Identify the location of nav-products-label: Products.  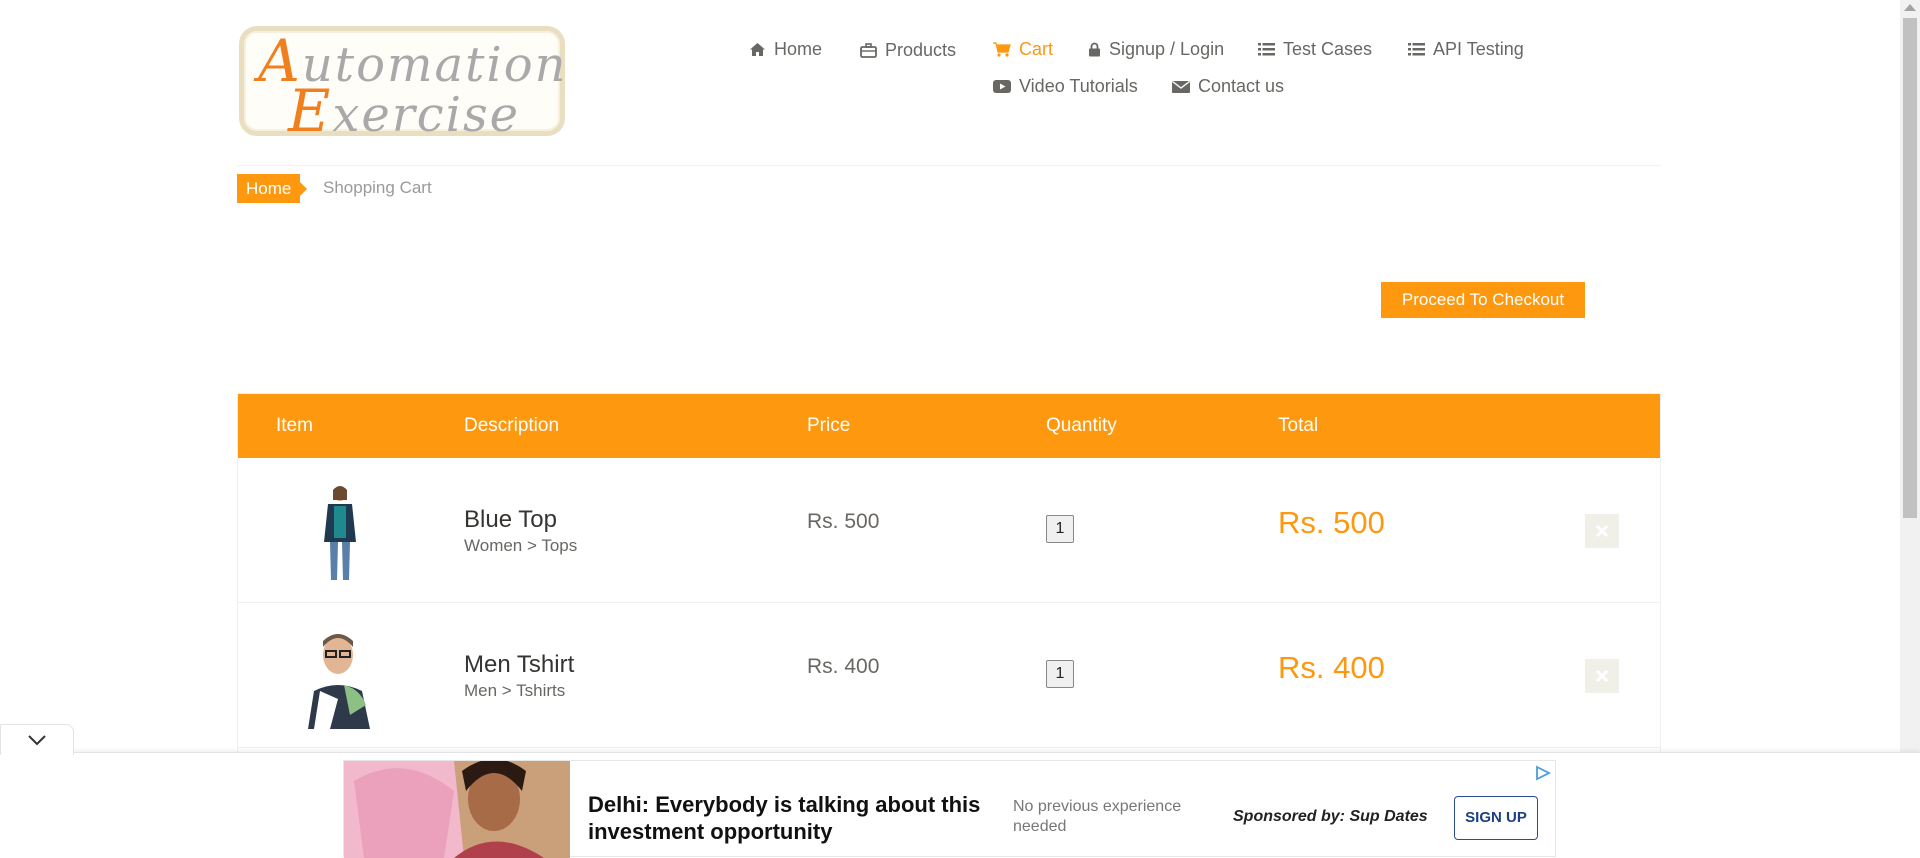
(921, 50).